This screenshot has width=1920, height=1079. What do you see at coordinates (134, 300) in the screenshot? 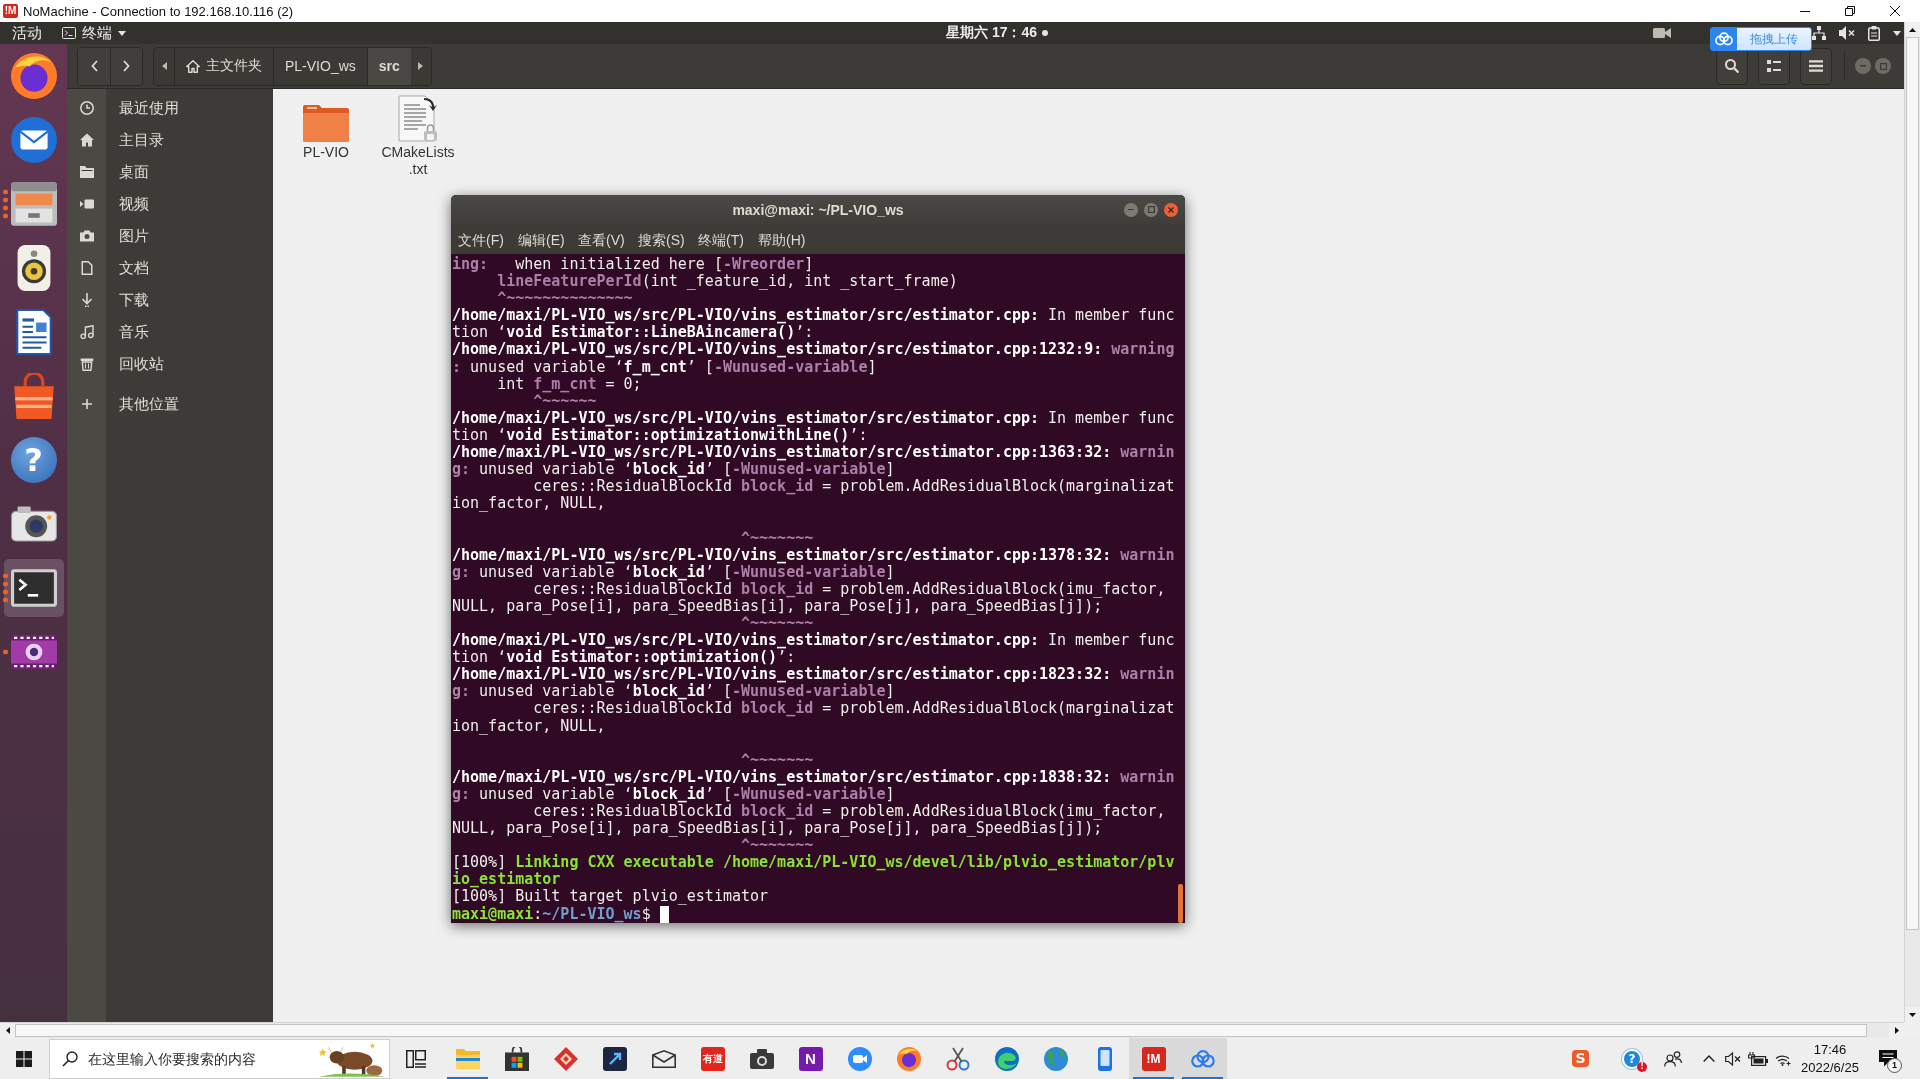
I see `sidebar-item: 下载` at bounding box center [134, 300].